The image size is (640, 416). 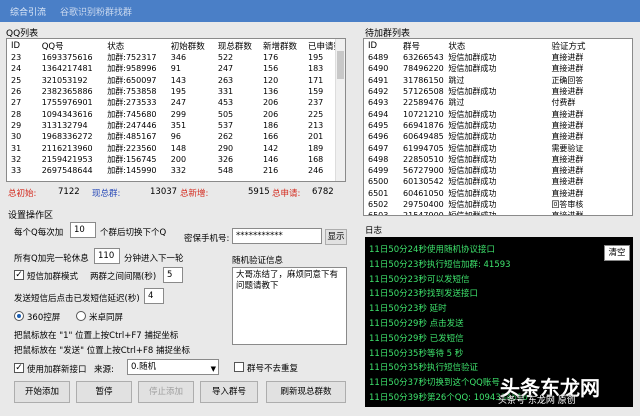 I want to click on refresh-button: 刷新现总群数, so click(x=306, y=392).